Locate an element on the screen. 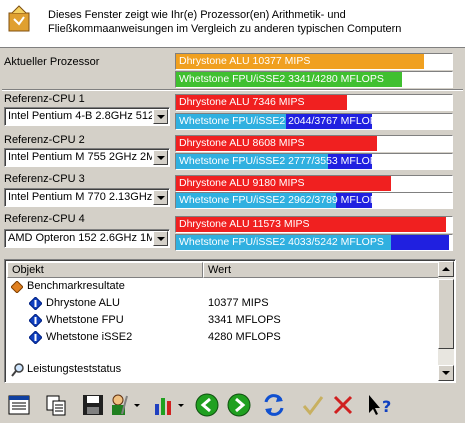 The width and height of the screenshot is (465, 423). ref-cpu-1-value: Intel Pentium 4-B 2.8GHz 512L is located at coordinates (80, 116).